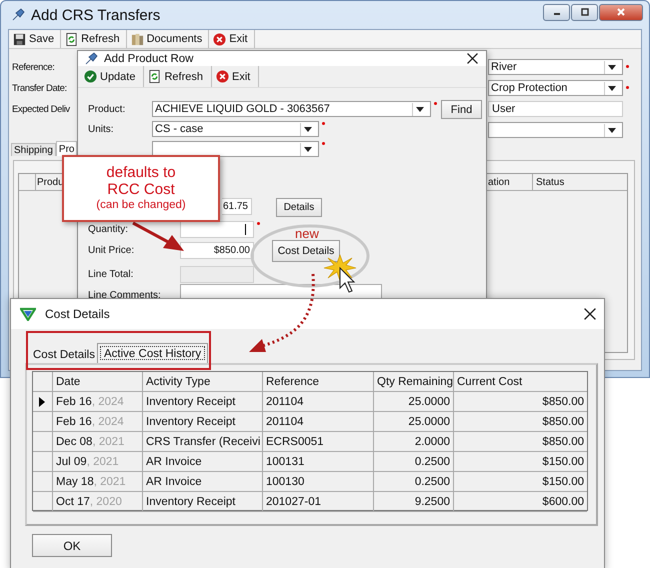 The height and width of the screenshot is (568, 650). What do you see at coordinates (33, 67) in the screenshot?
I see `field-label: Reference:` at bounding box center [33, 67].